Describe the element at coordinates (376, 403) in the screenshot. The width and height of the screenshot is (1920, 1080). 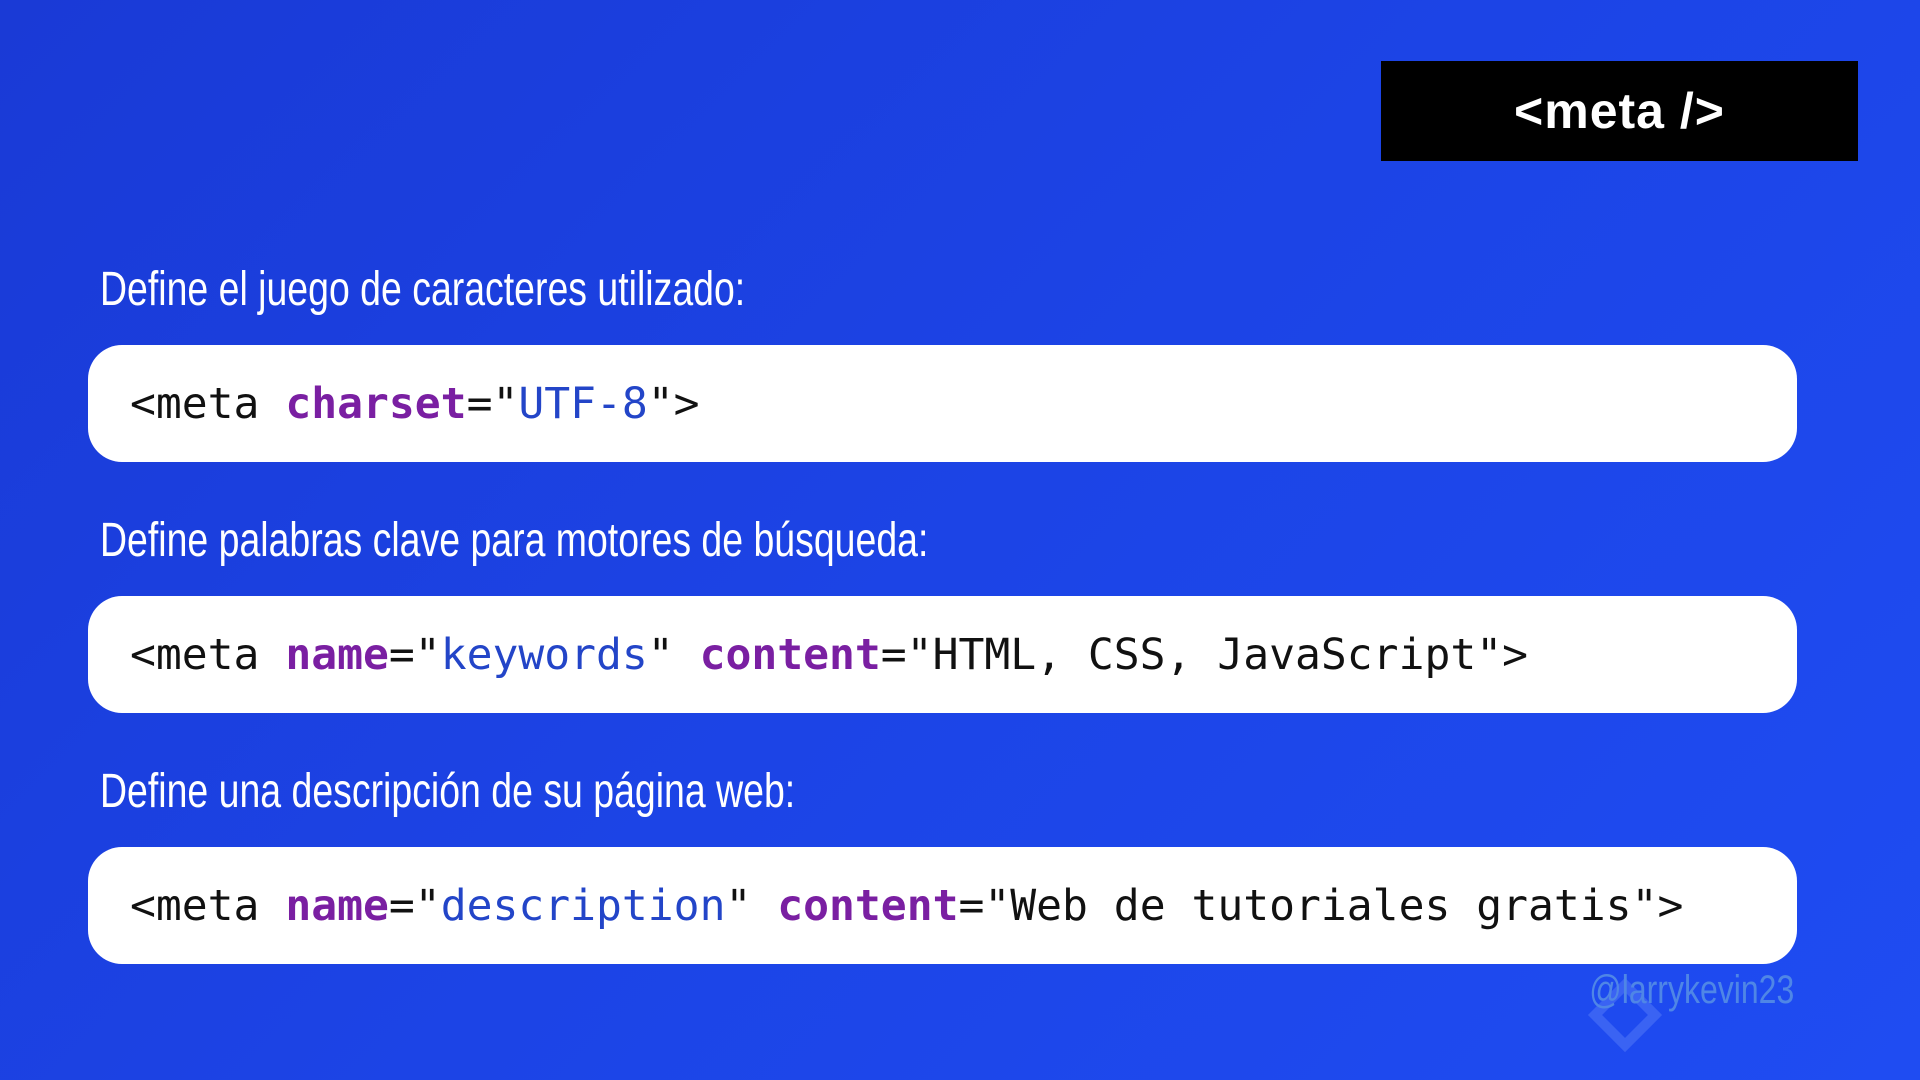
I see `code-attribute: charset` at that location.